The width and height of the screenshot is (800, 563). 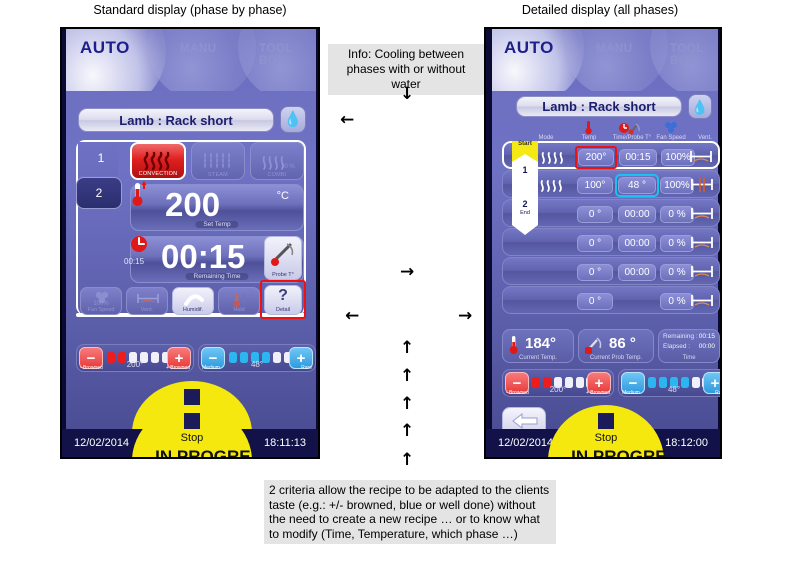 I want to click on start-flag-point, so click(x=525, y=158).